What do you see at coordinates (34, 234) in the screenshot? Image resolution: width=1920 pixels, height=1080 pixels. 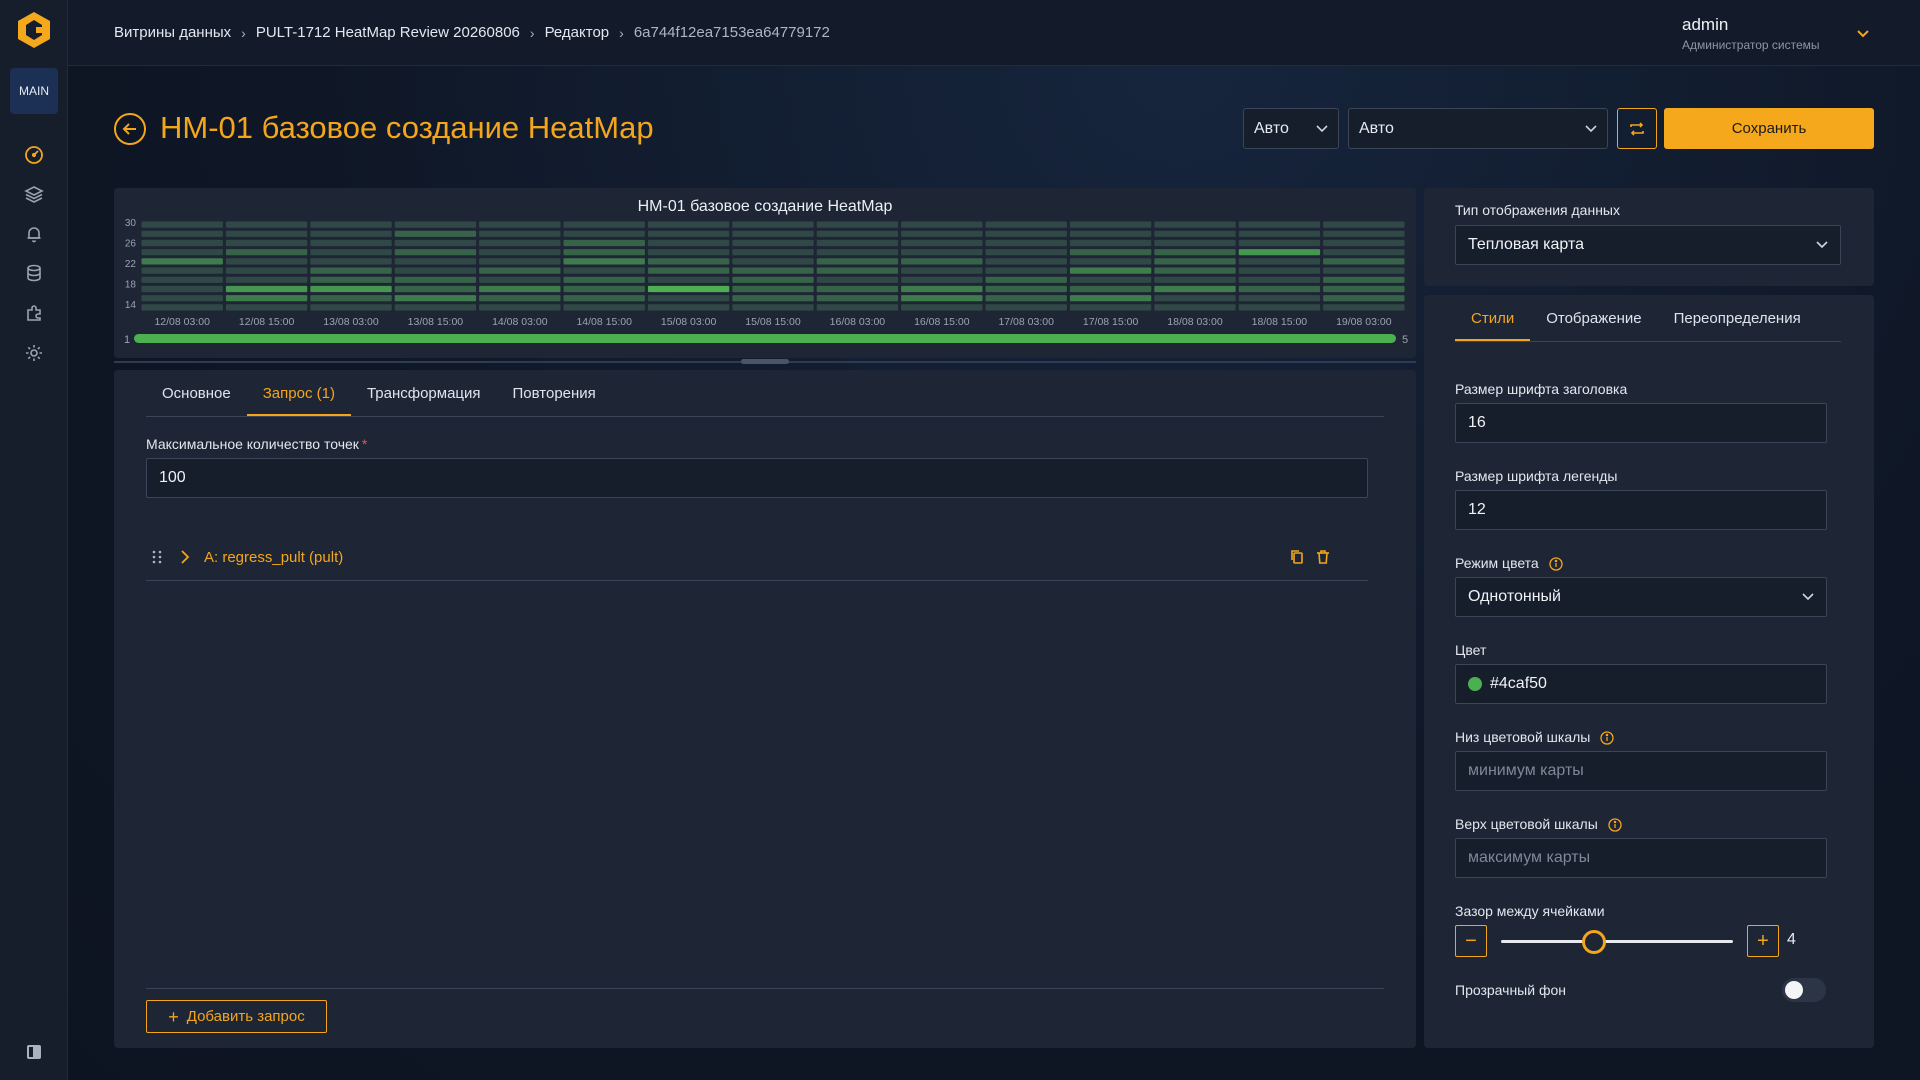 I see `bell-icon` at bounding box center [34, 234].